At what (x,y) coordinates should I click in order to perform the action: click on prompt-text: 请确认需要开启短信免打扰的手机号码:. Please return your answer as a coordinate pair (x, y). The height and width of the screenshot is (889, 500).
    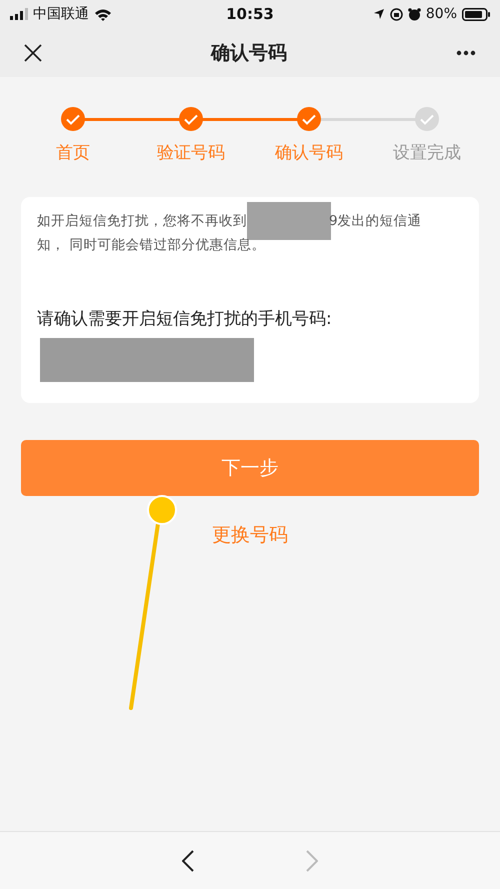
    Looking at the image, I should click on (185, 319).